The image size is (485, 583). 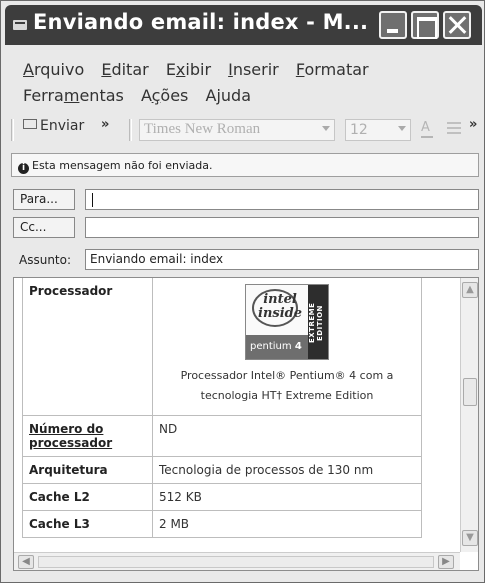 What do you see at coordinates (53, 70) in the screenshot?
I see `menu-arquivo: Arquivo` at bounding box center [53, 70].